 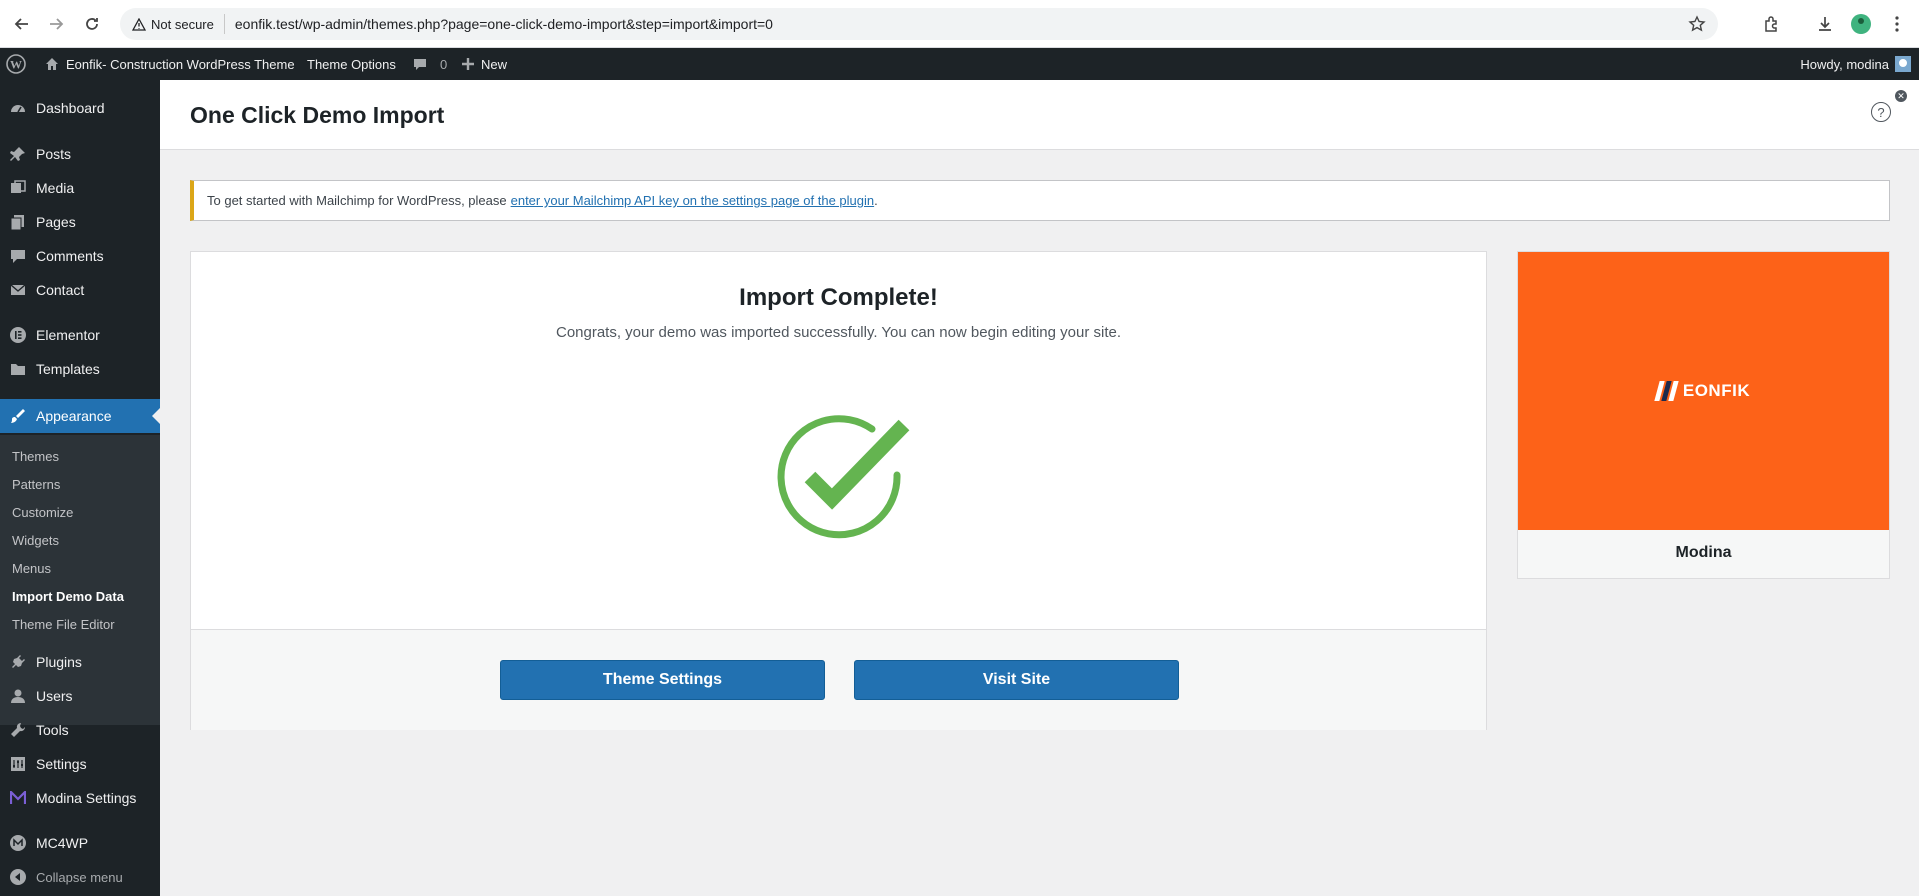 I want to click on sidebar-item-tools: Tools, so click(x=80, y=730).